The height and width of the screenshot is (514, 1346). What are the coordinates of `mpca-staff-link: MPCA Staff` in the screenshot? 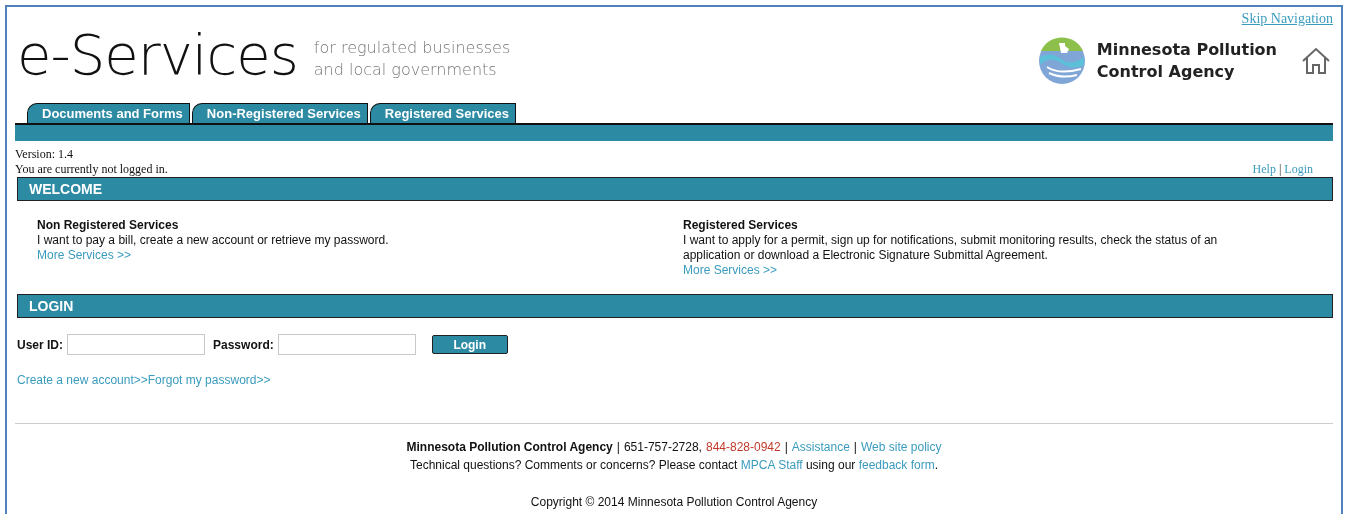 It's located at (771, 465).